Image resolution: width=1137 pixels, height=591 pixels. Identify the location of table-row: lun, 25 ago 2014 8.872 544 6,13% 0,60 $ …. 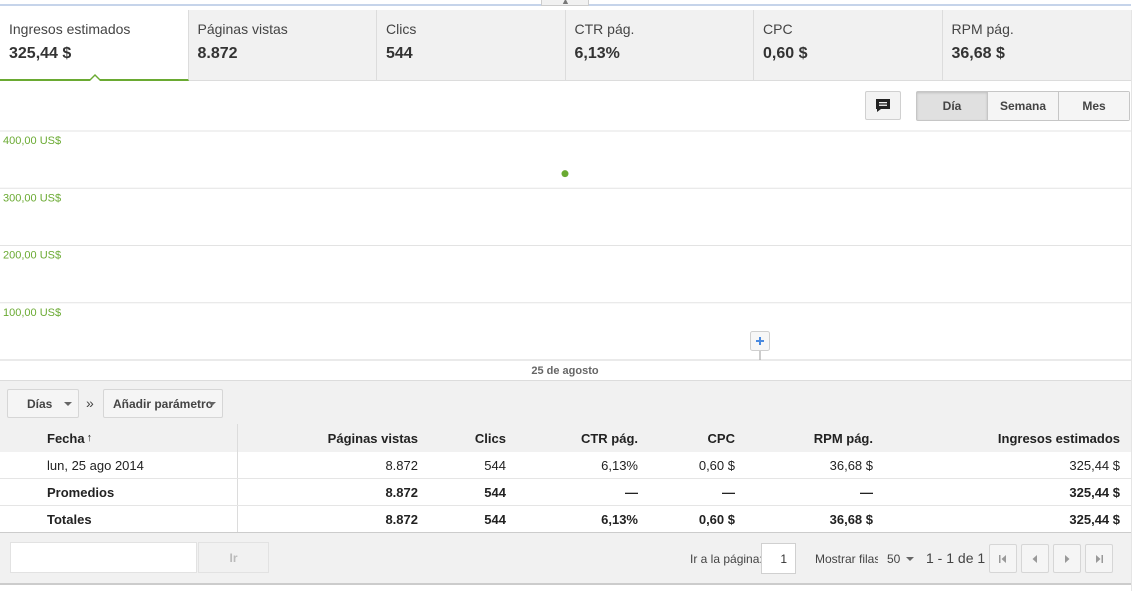
(565, 465).